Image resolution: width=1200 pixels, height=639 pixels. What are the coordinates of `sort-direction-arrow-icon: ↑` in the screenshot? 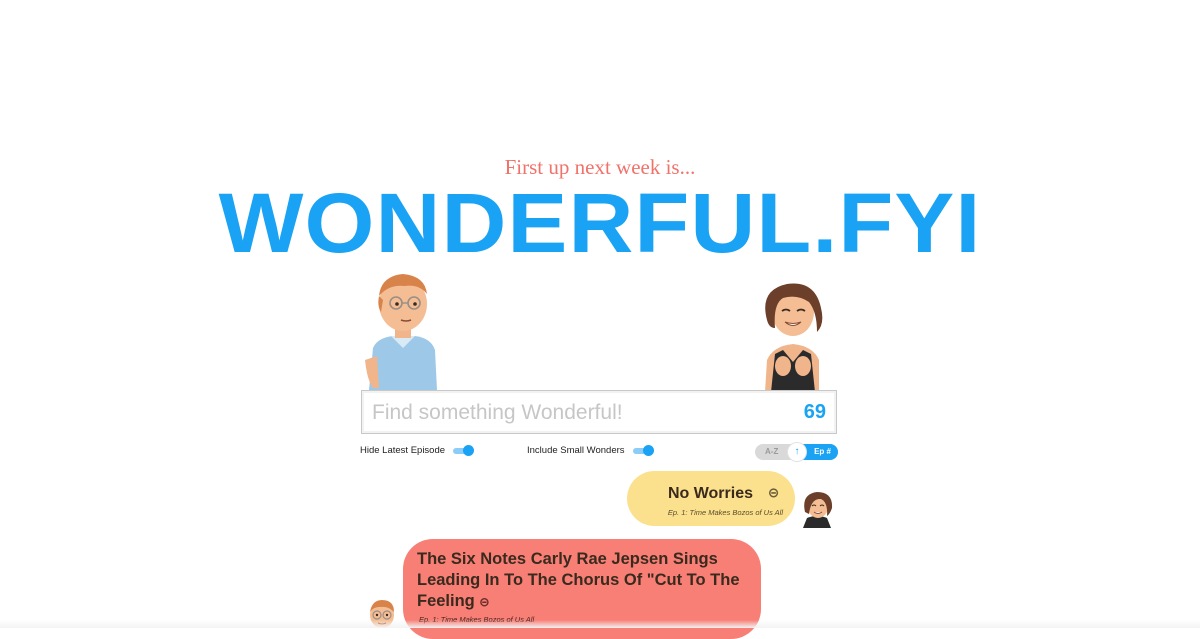 It's located at (797, 452).